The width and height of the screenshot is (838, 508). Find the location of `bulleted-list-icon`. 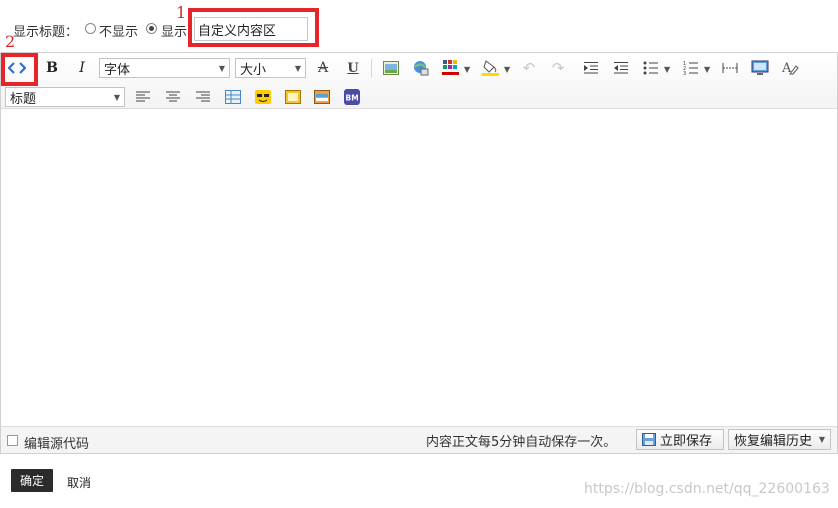

bulleted-list-icon is located at coordinates (651, 68).